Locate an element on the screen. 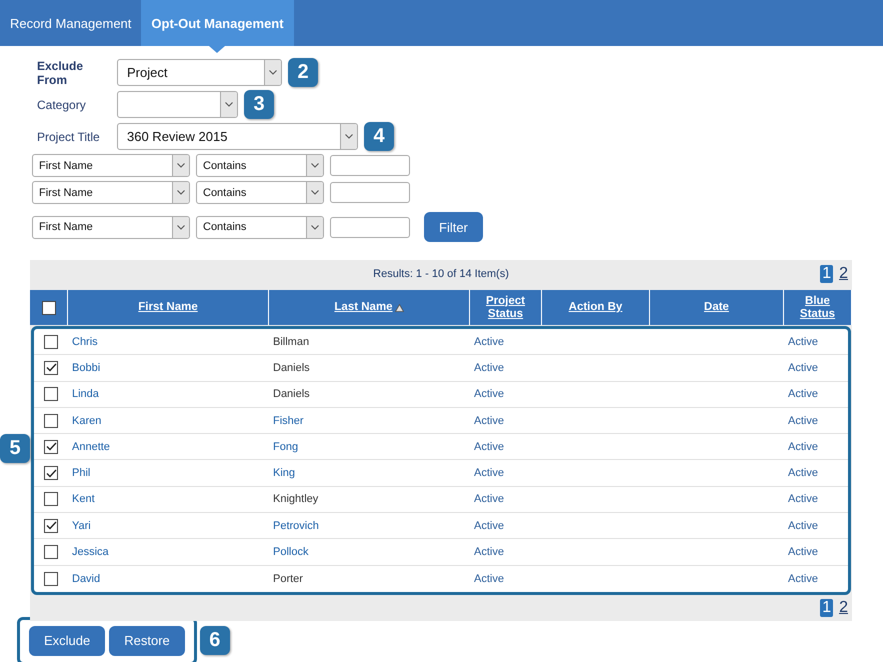 The image size is (883, 662). table-cell-text: King is located at coordinates (284, 473).